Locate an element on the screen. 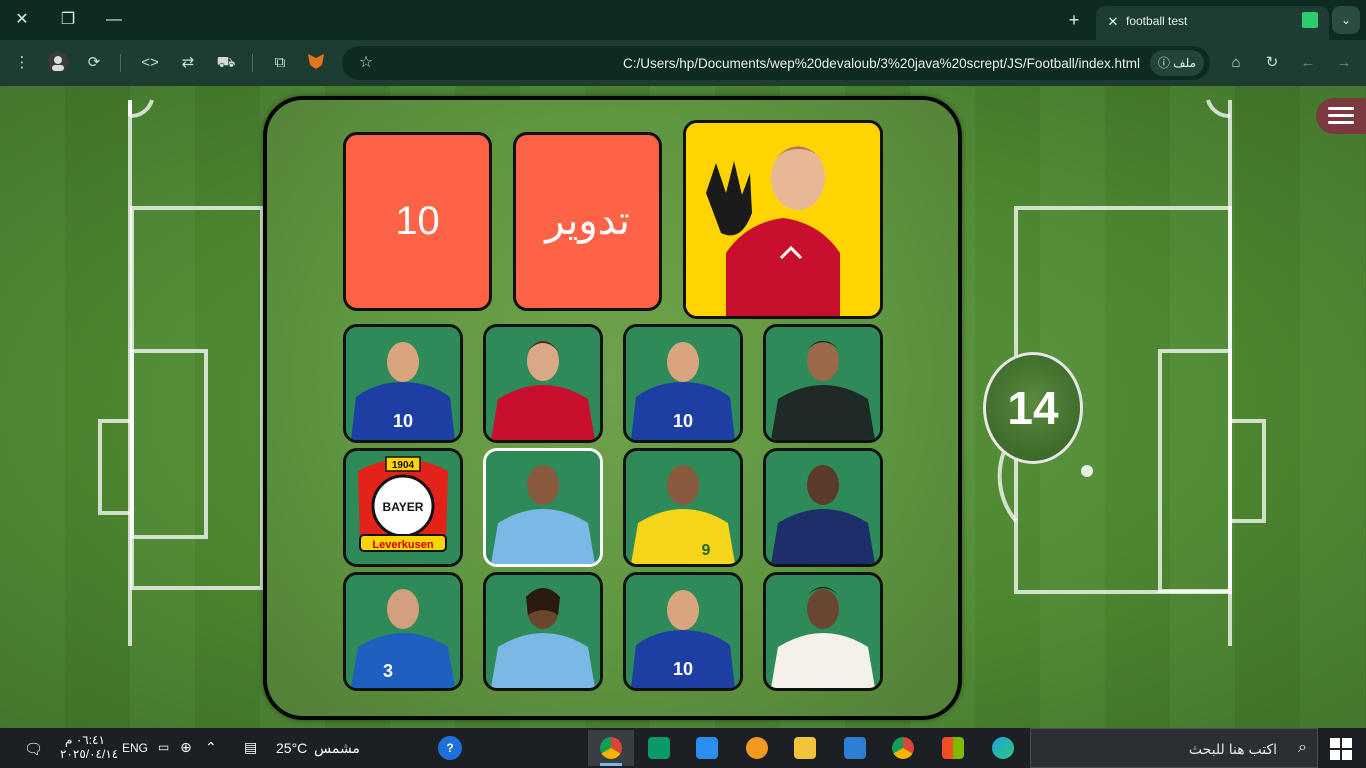 This screenshot has width=1366, height=768. store-icon is located at coordinates (953, 748).